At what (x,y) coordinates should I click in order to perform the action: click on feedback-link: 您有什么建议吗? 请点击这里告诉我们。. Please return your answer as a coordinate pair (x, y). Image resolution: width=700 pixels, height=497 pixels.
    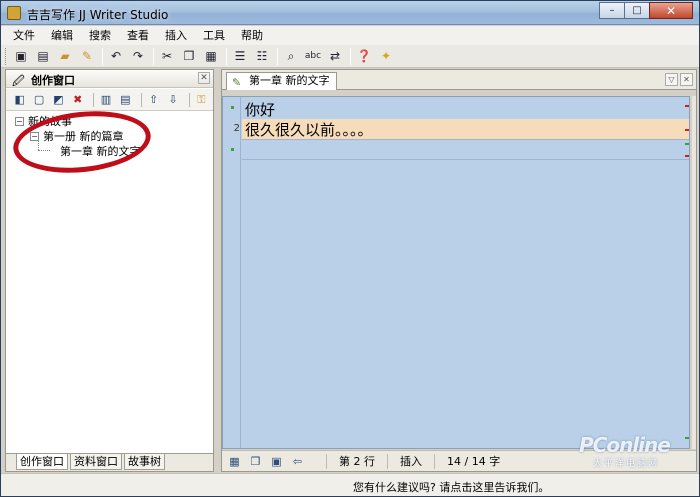
    Looking at the image, I should click on (451, 487).